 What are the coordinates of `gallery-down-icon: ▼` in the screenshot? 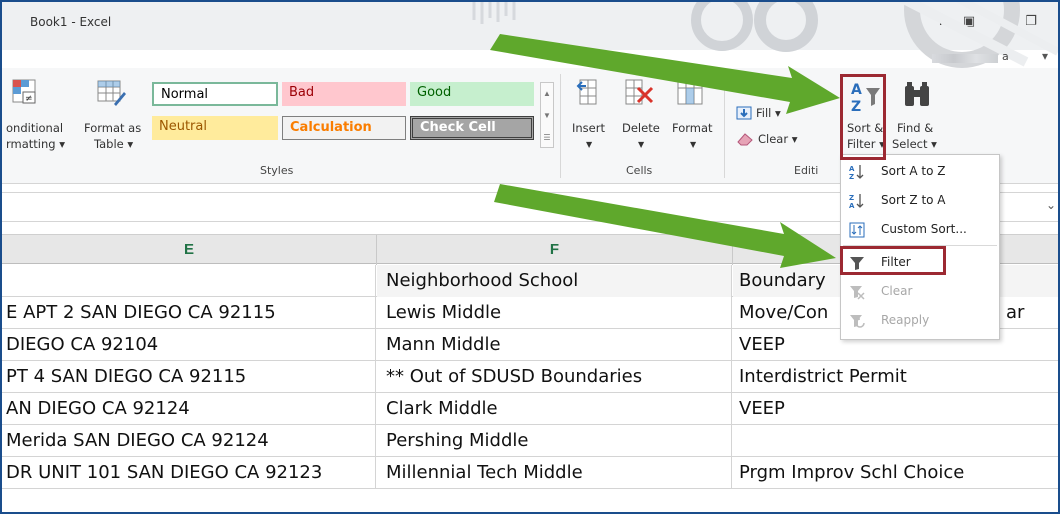 It's located at (547, 116).